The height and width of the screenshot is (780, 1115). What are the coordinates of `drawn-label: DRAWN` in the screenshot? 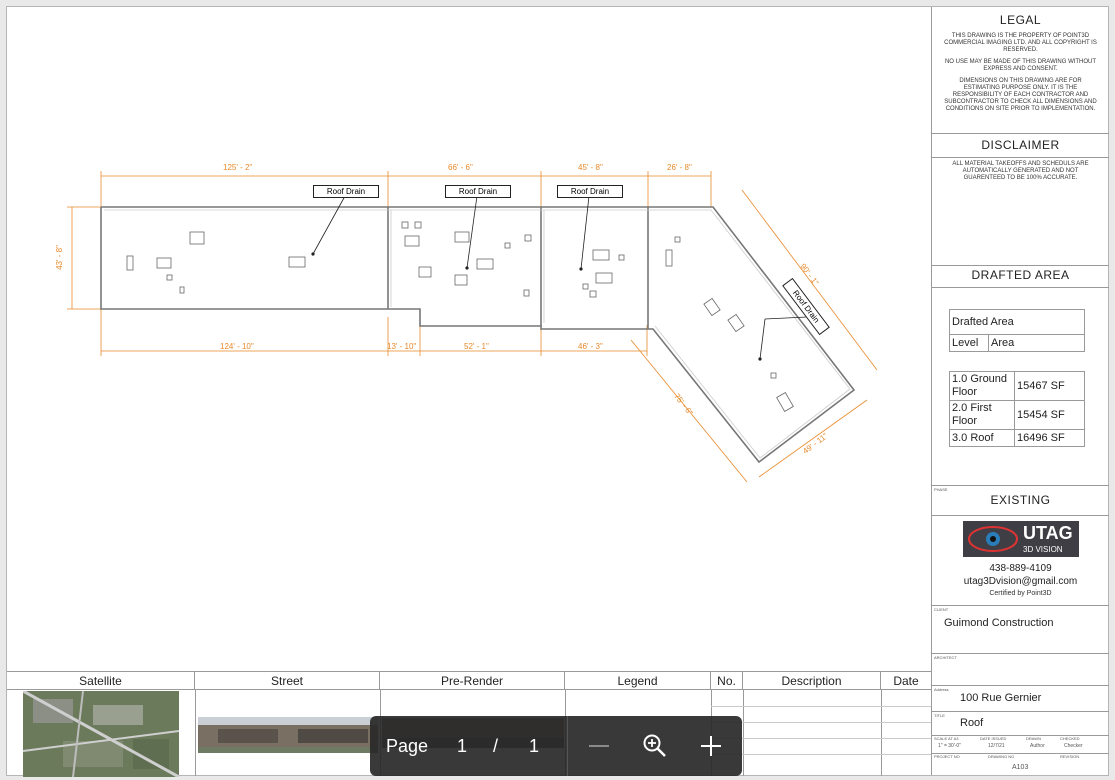 It's located at (1033, 738).